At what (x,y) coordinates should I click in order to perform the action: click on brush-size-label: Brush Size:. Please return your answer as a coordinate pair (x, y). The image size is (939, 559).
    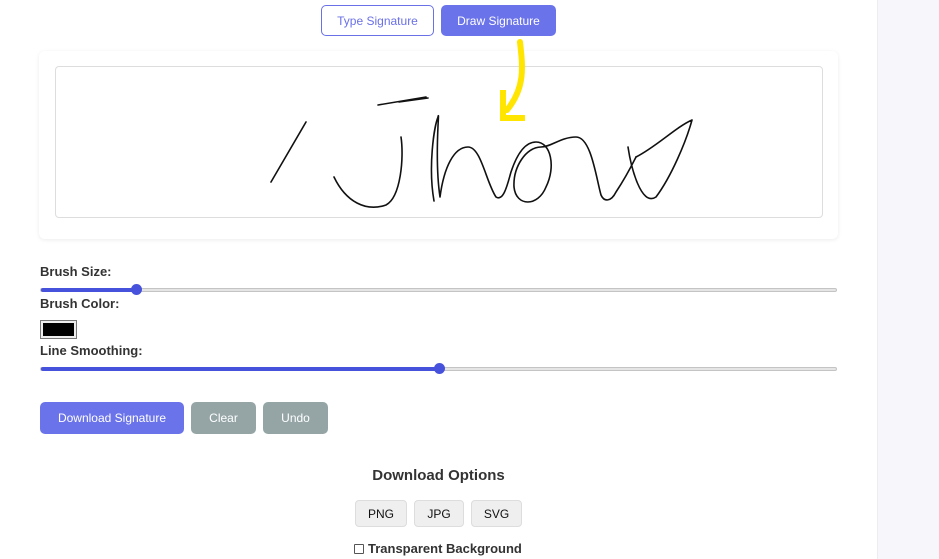
    Looking at the image, I should click on (76, 271).